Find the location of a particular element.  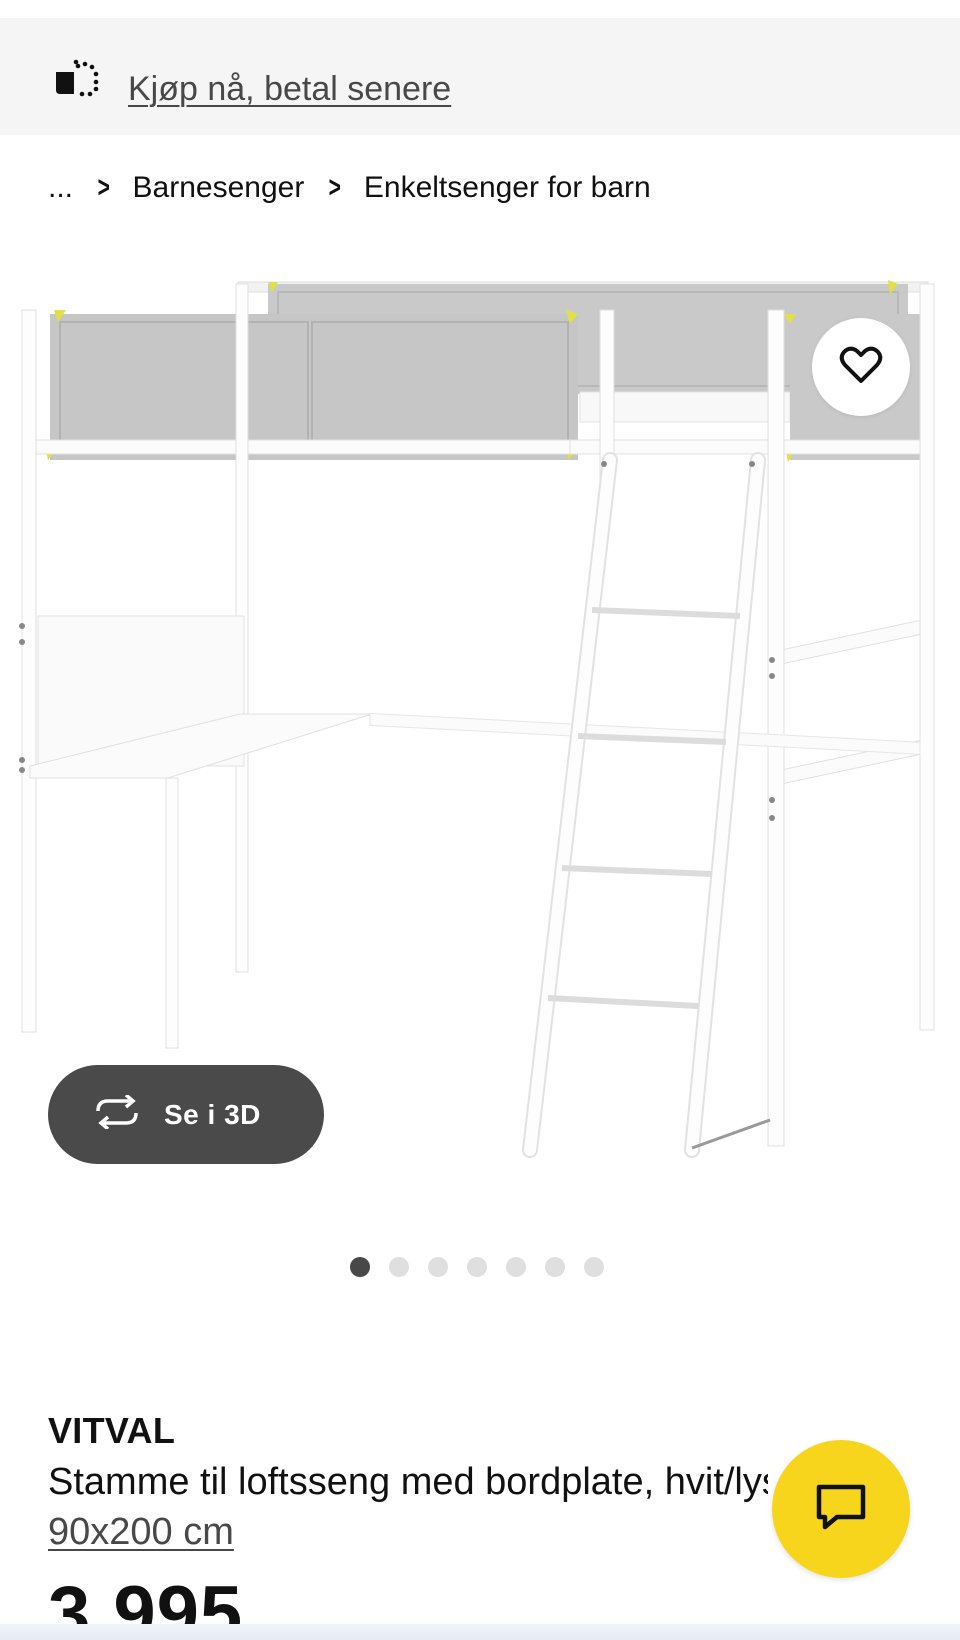

promo-bar: Kjøp nå, betal senere is located at coordinates (480, 76).